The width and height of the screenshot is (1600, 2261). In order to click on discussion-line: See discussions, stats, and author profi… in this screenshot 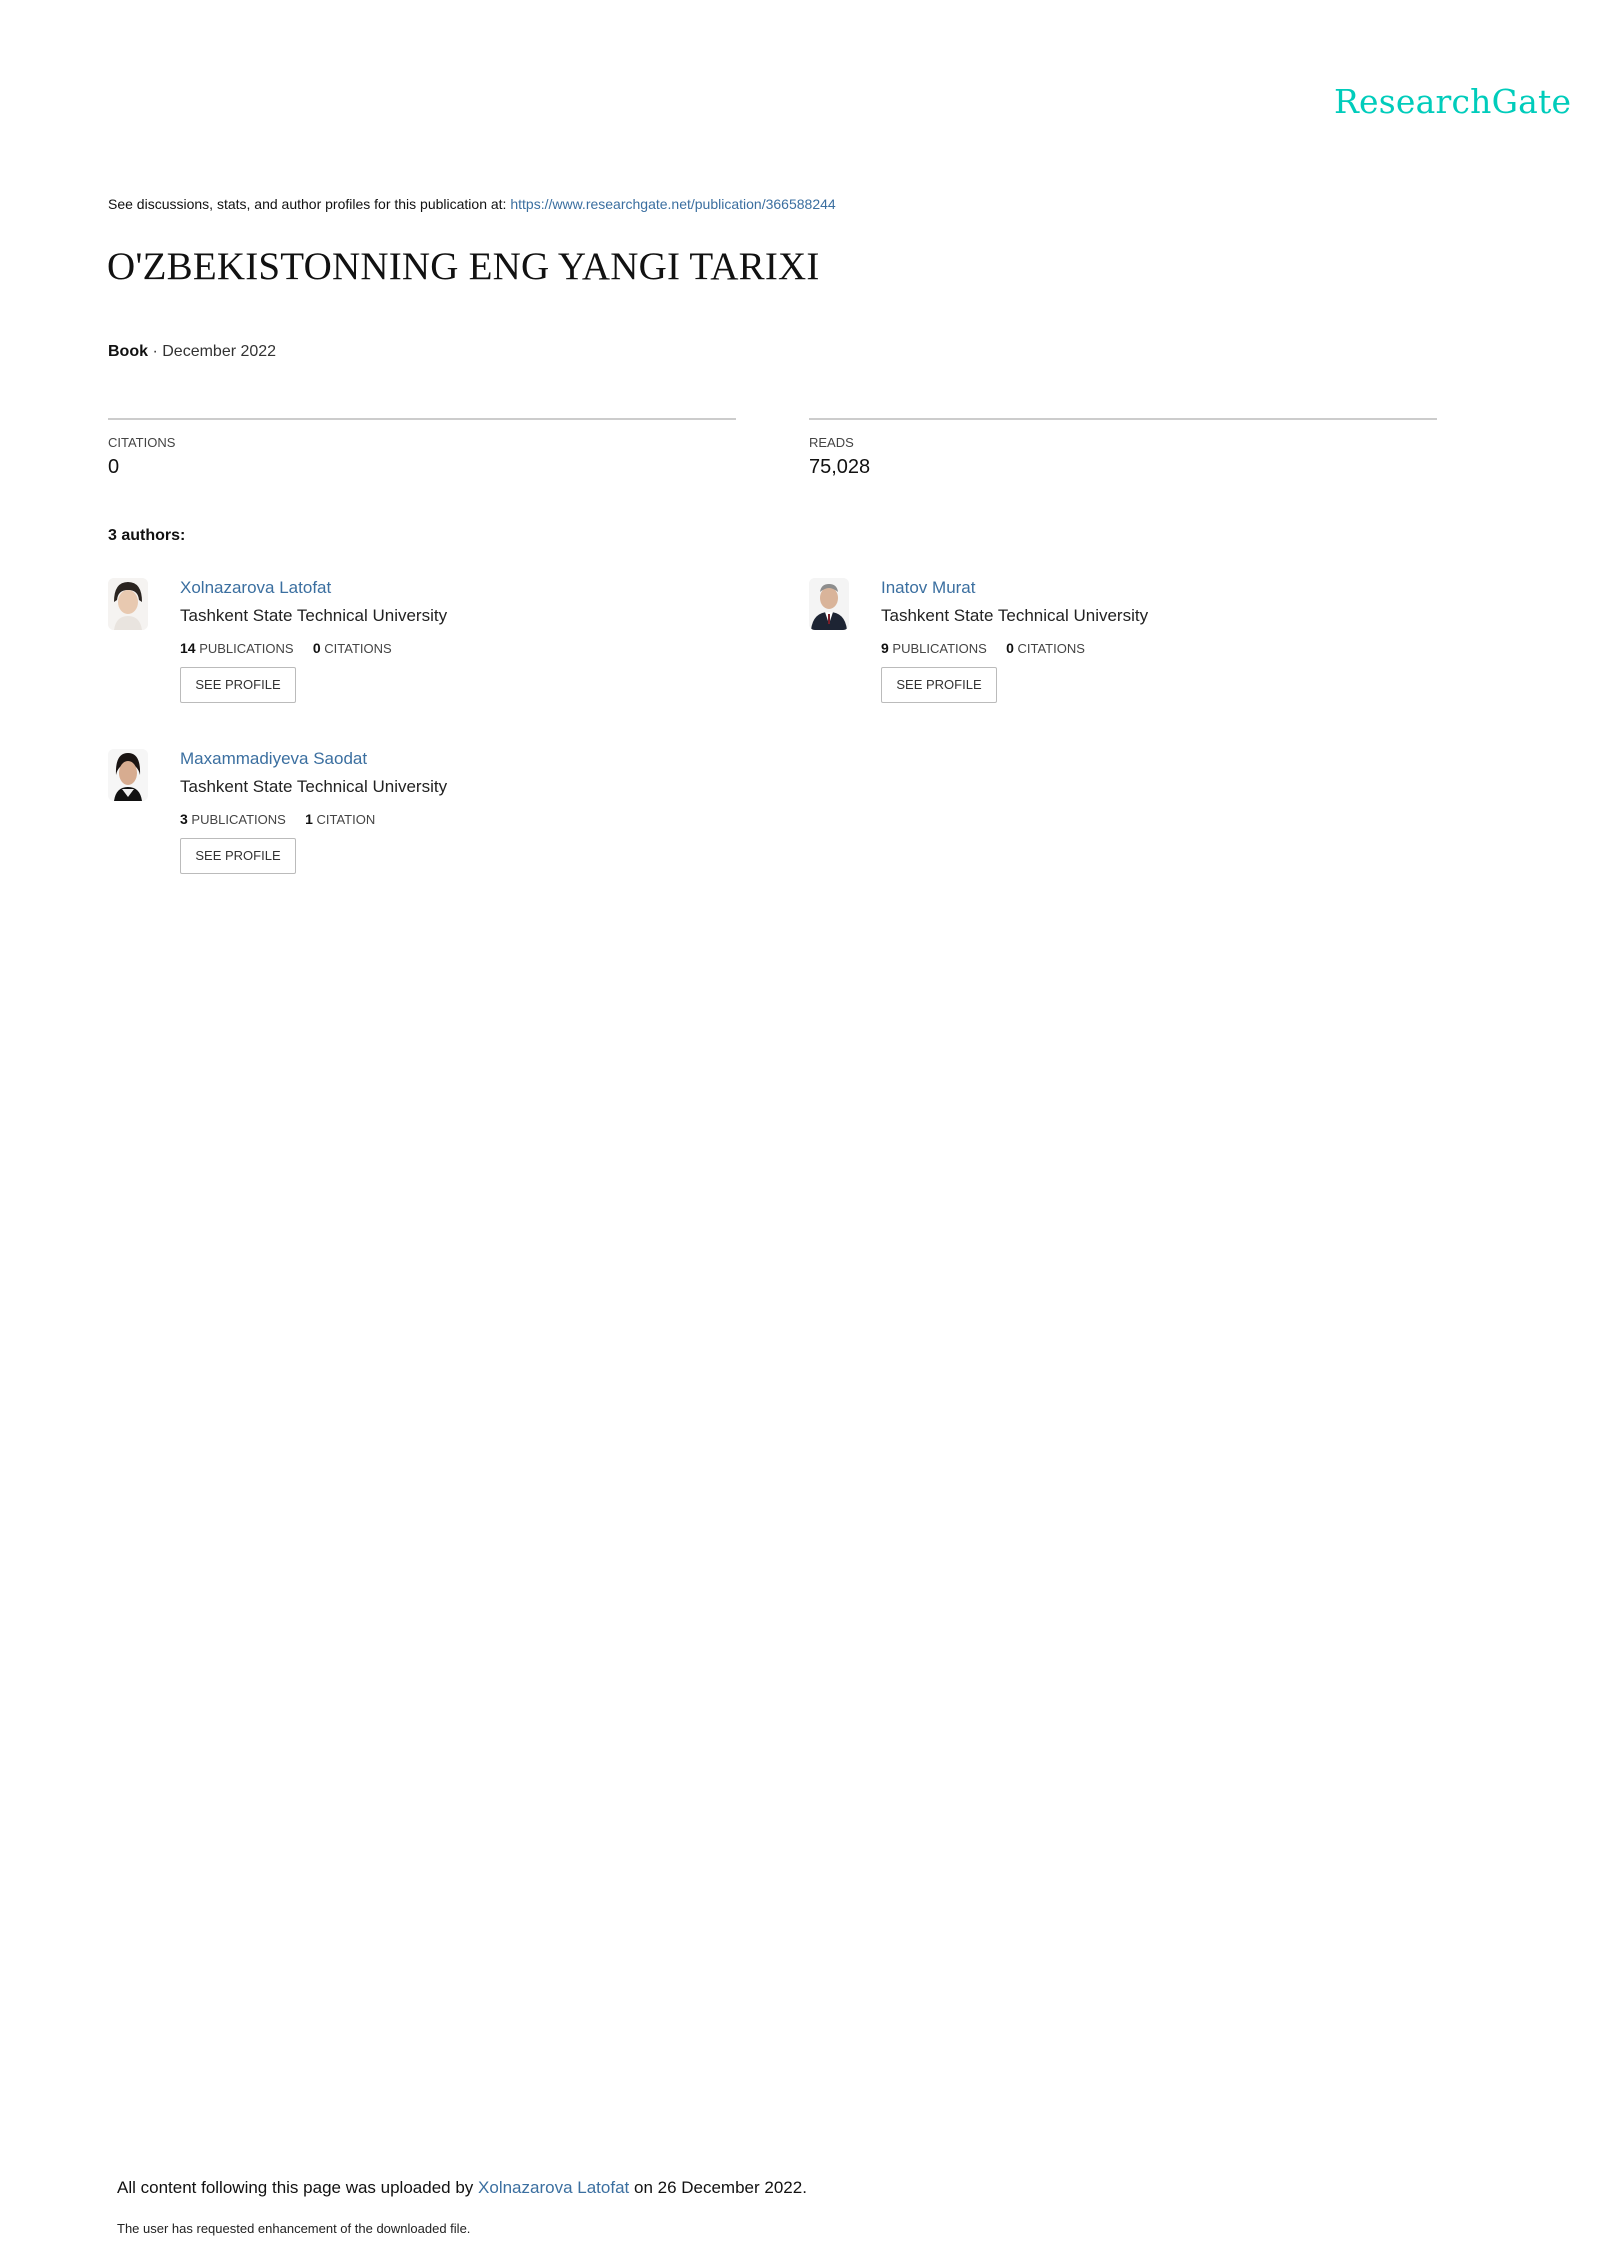, I will do `click(472, 204)`.